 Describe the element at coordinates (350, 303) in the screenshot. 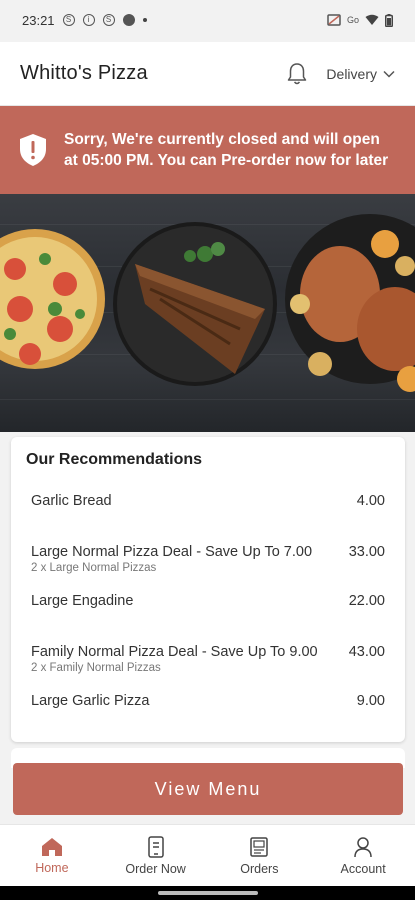

I see `chicken-image` at that location.